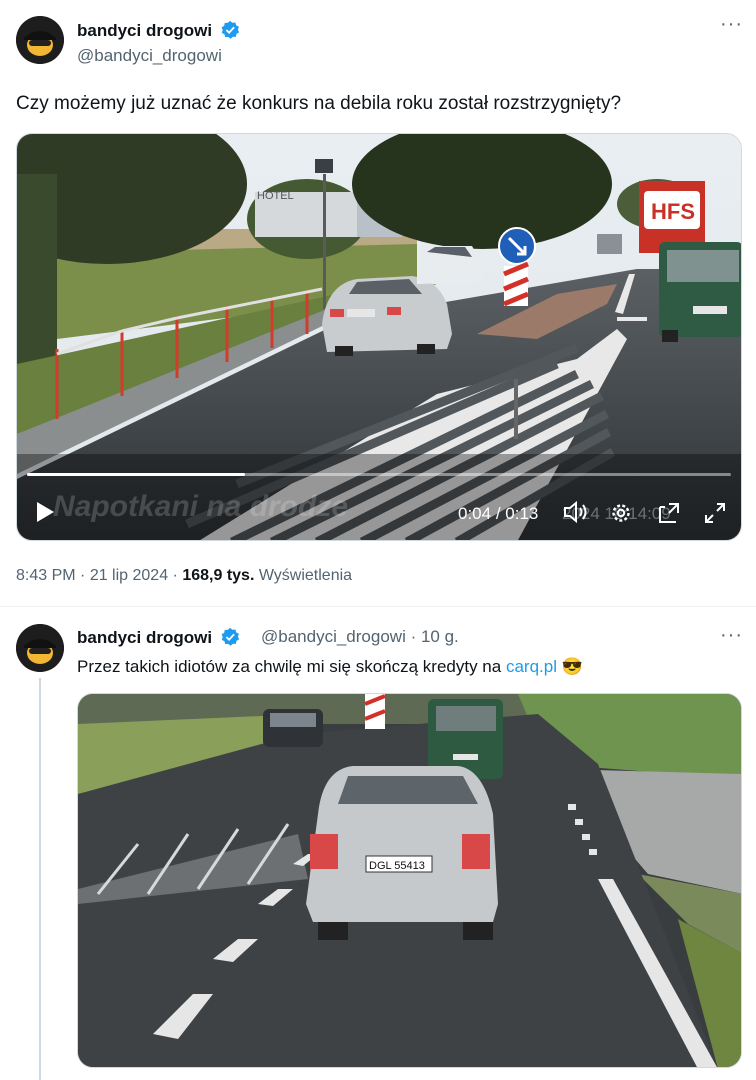 The width and height of the screenshot is (756, 1080). I want to click on license-plate: DGL 55413, so click(397, 866).